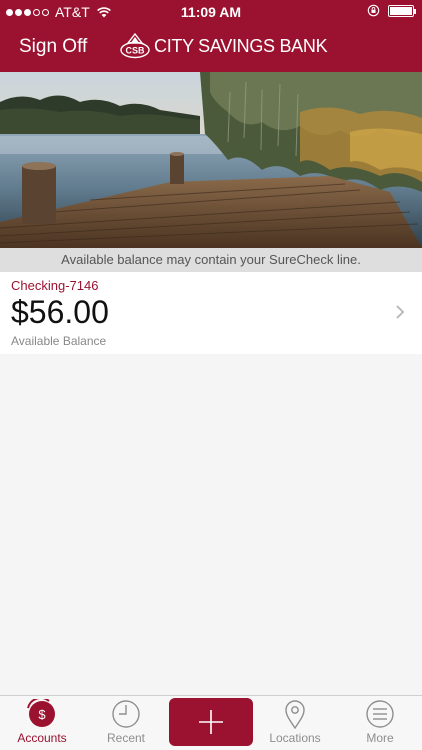 This screenshot has width=422, height=750. I want to click on csb-logo-icon: CSB, so click(135, 46).